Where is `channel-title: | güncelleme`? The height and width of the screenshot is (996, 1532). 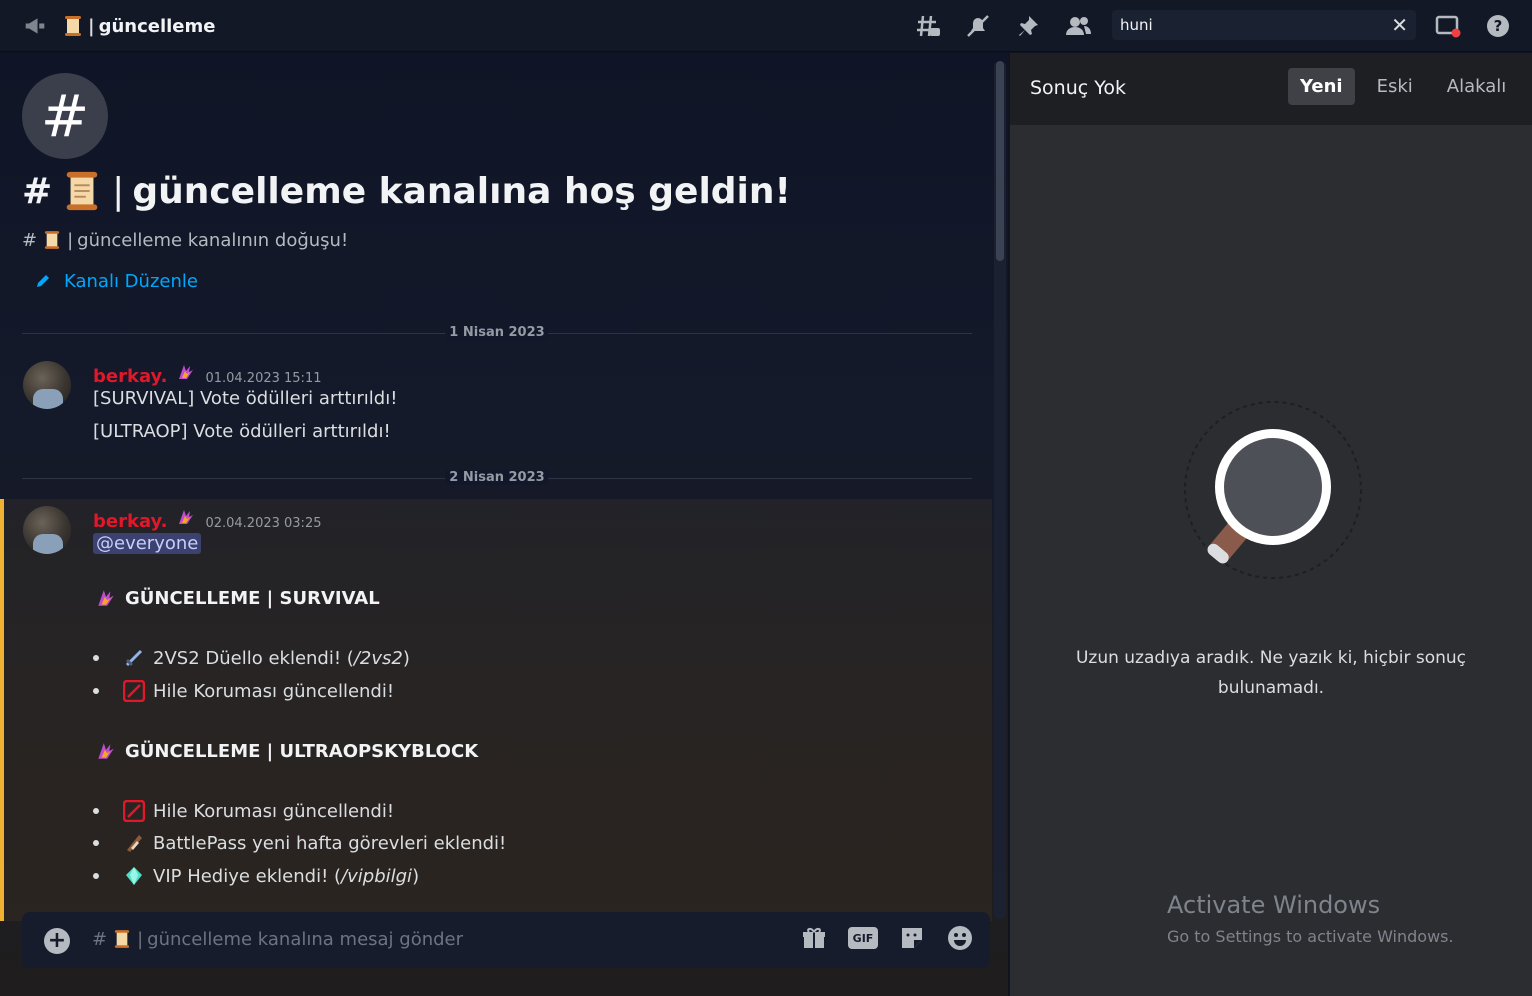
channel-title: | güncelleme is located at coordinates (138, 26).